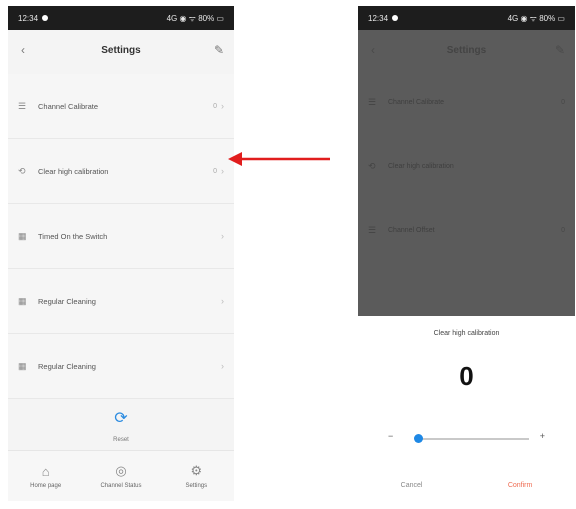  I want to click on sheet-actions: Cancel Confirm, so click(466, 485).